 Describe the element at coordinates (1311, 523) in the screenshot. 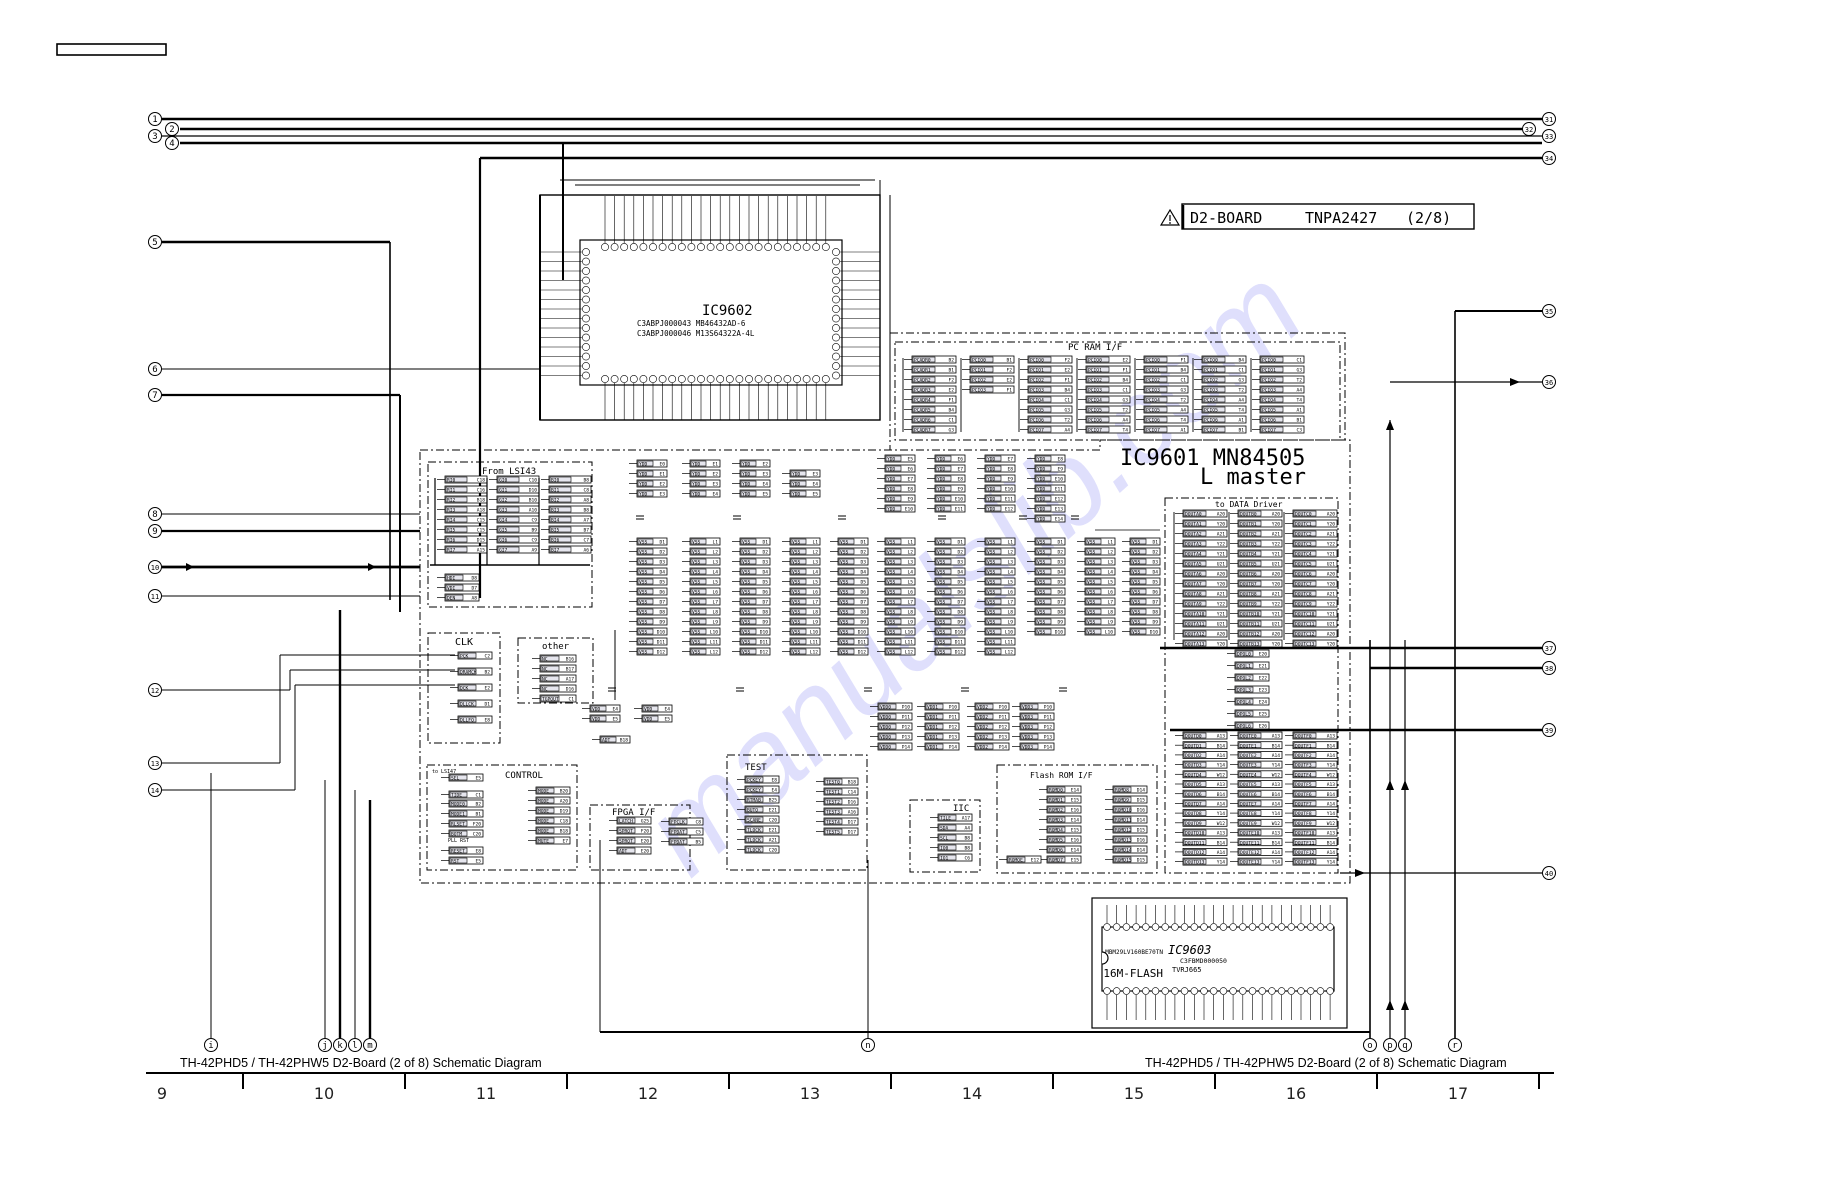

I see `pin-label: DOUTC1 Y20` at that location.